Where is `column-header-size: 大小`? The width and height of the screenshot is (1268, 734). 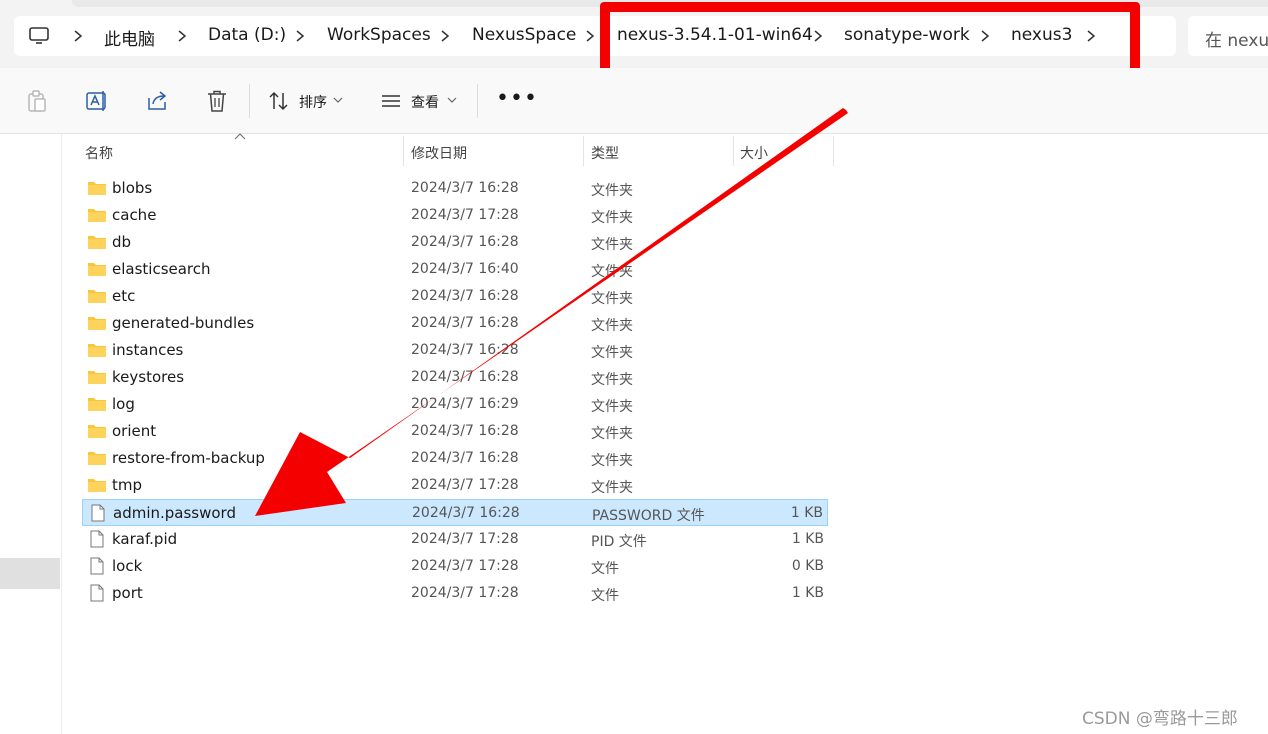
column-header-size: 大小 is located at coordinates (754, 153).